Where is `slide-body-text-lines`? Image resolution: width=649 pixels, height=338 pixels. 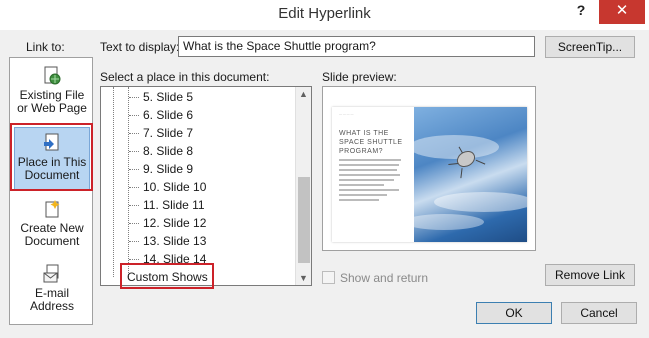 slide-body-text-lines is located at coordinates (373, 181).